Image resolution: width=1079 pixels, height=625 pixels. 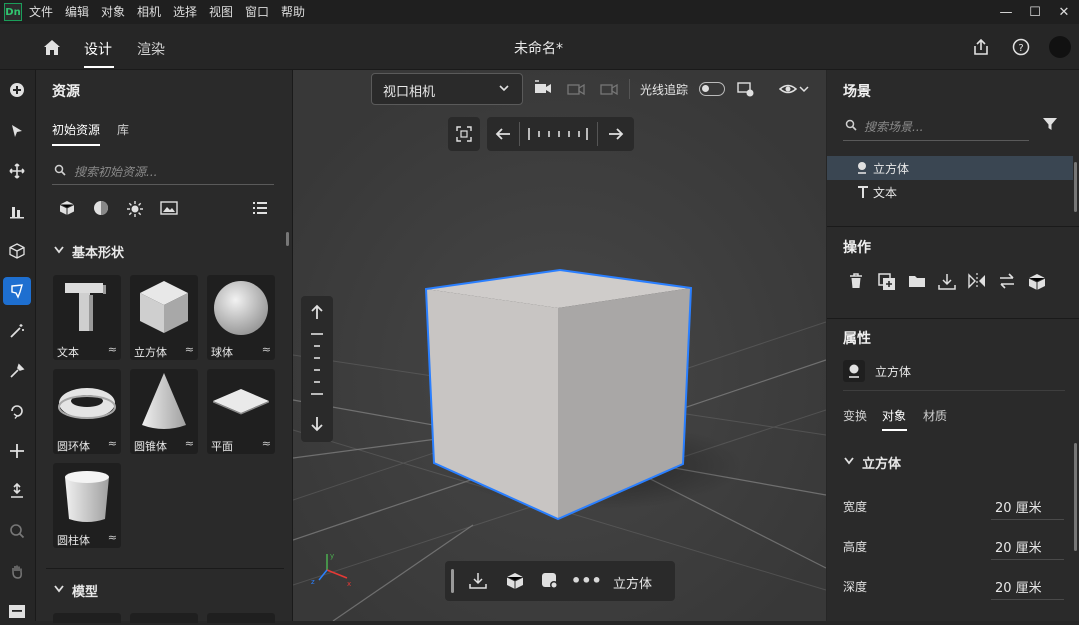 I want to click on eyedropper-icon, so click(x=17, y=371).